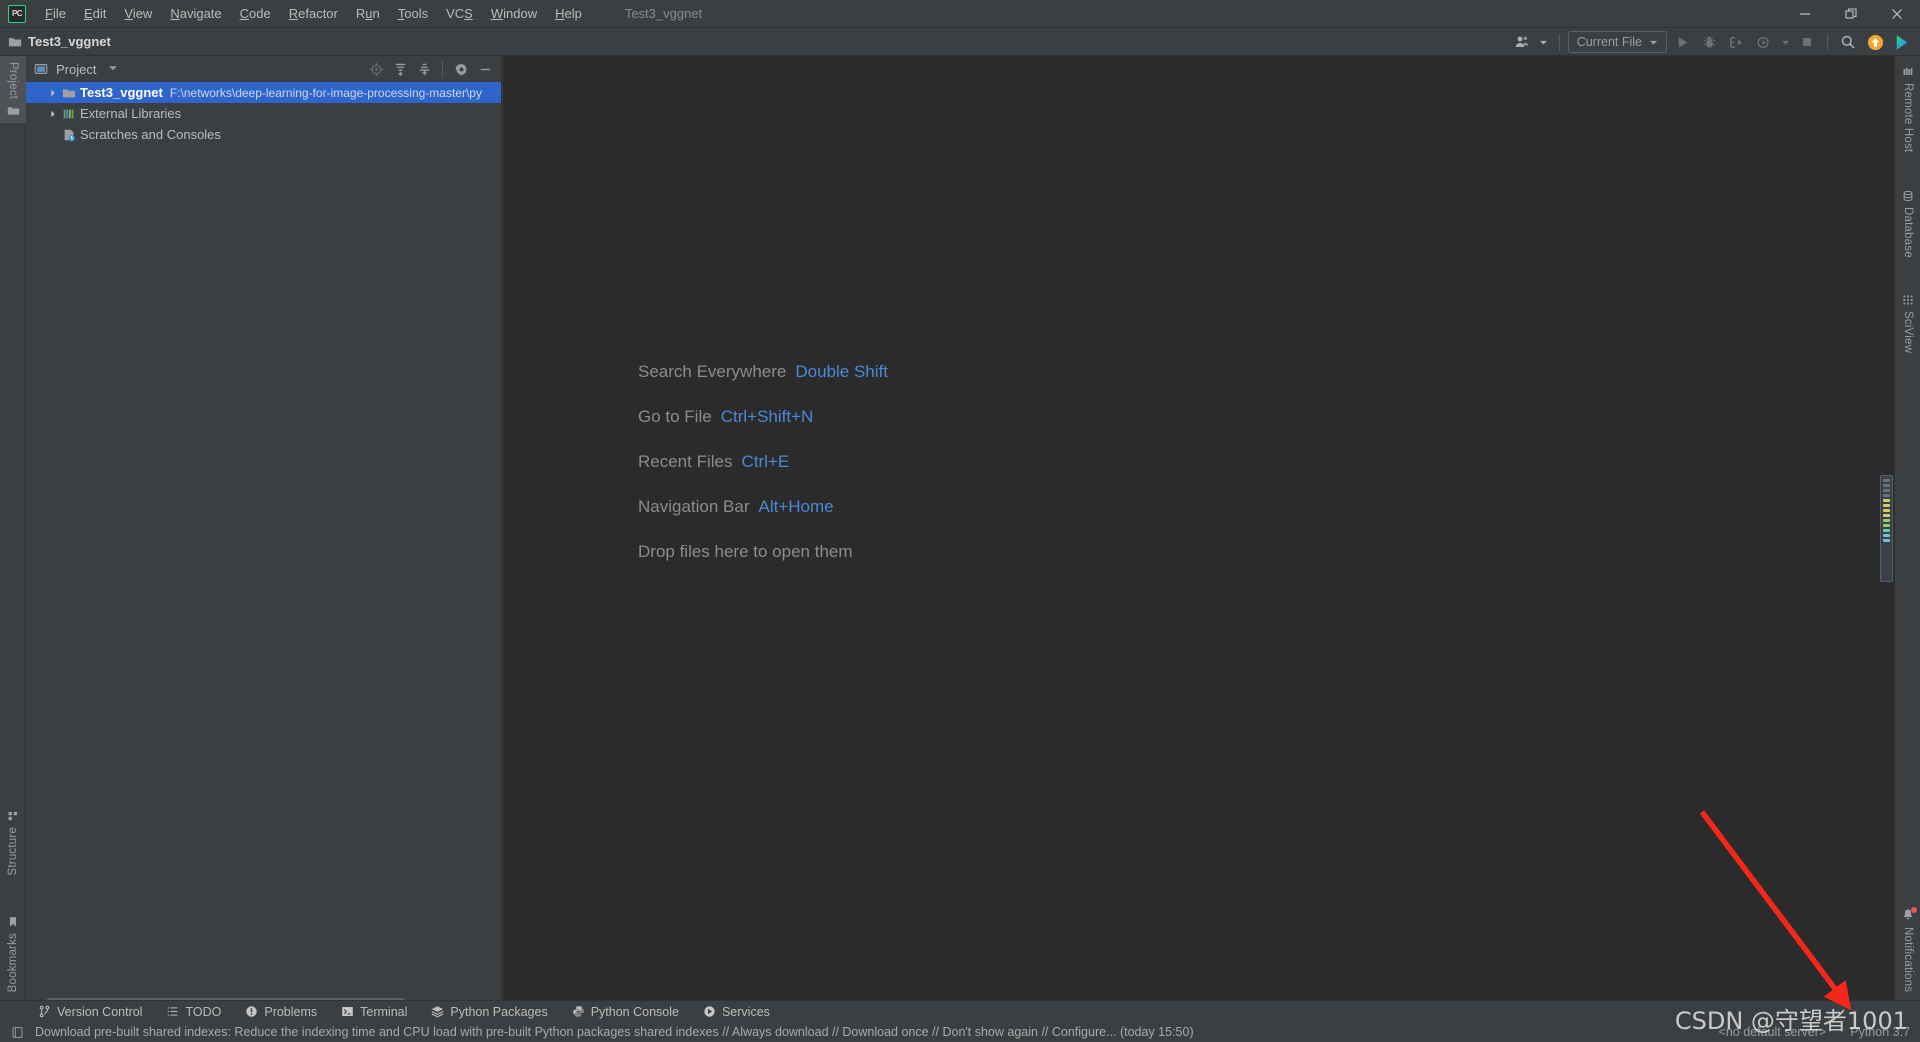  Describe the element at coordinates (763, 507) in the screenshot. I see `welcome-hint-3: Navigation Bar Alt+Home` at that location.